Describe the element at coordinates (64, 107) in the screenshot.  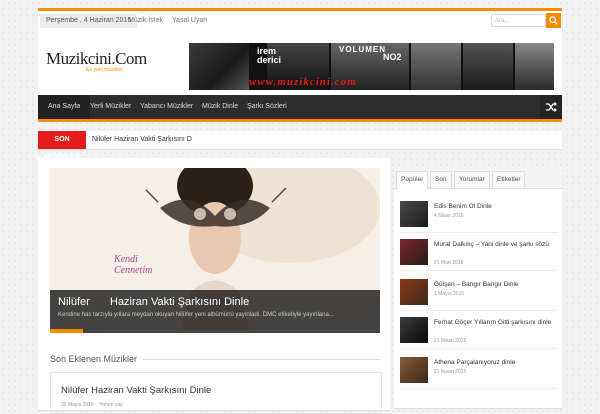
I see `nav-home: Ana Sayfa` at that location.